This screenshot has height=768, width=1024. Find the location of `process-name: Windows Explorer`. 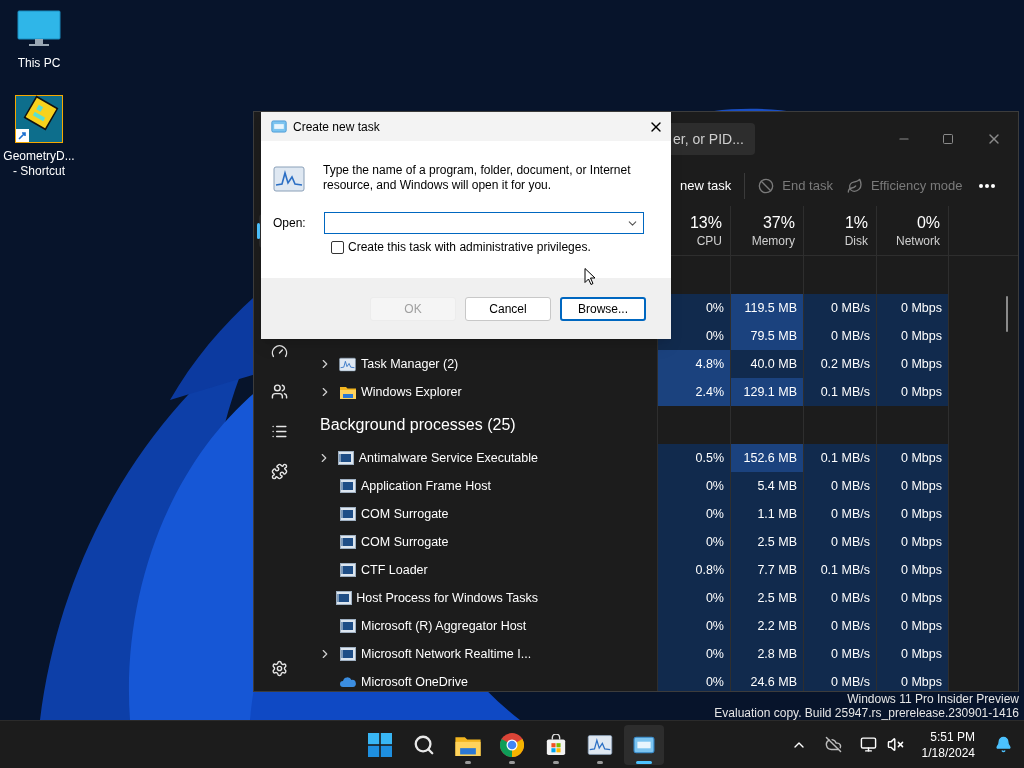

process-name: Windows Explorer is located at coordinates (411, 392).